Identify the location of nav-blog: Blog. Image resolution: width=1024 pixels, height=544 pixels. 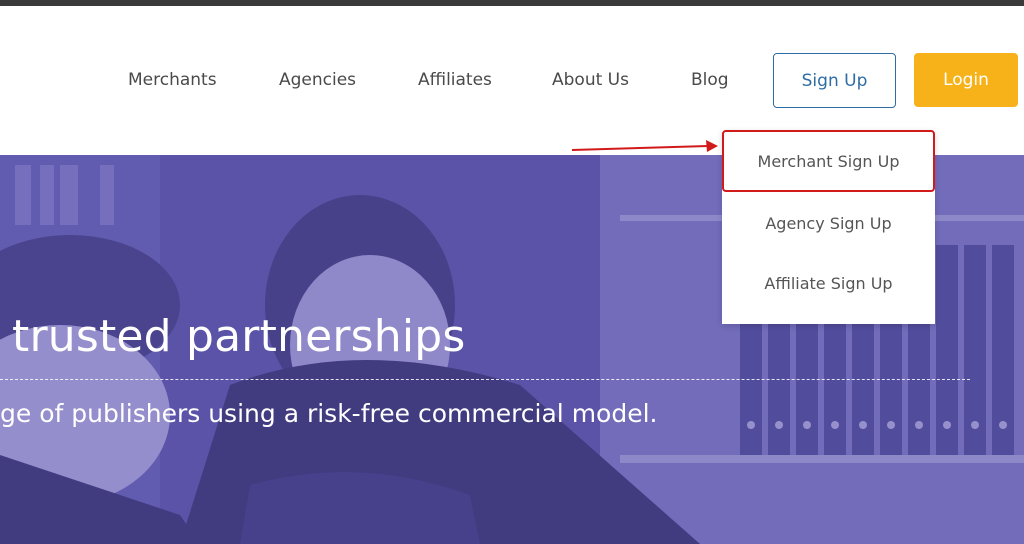
(710, 80).